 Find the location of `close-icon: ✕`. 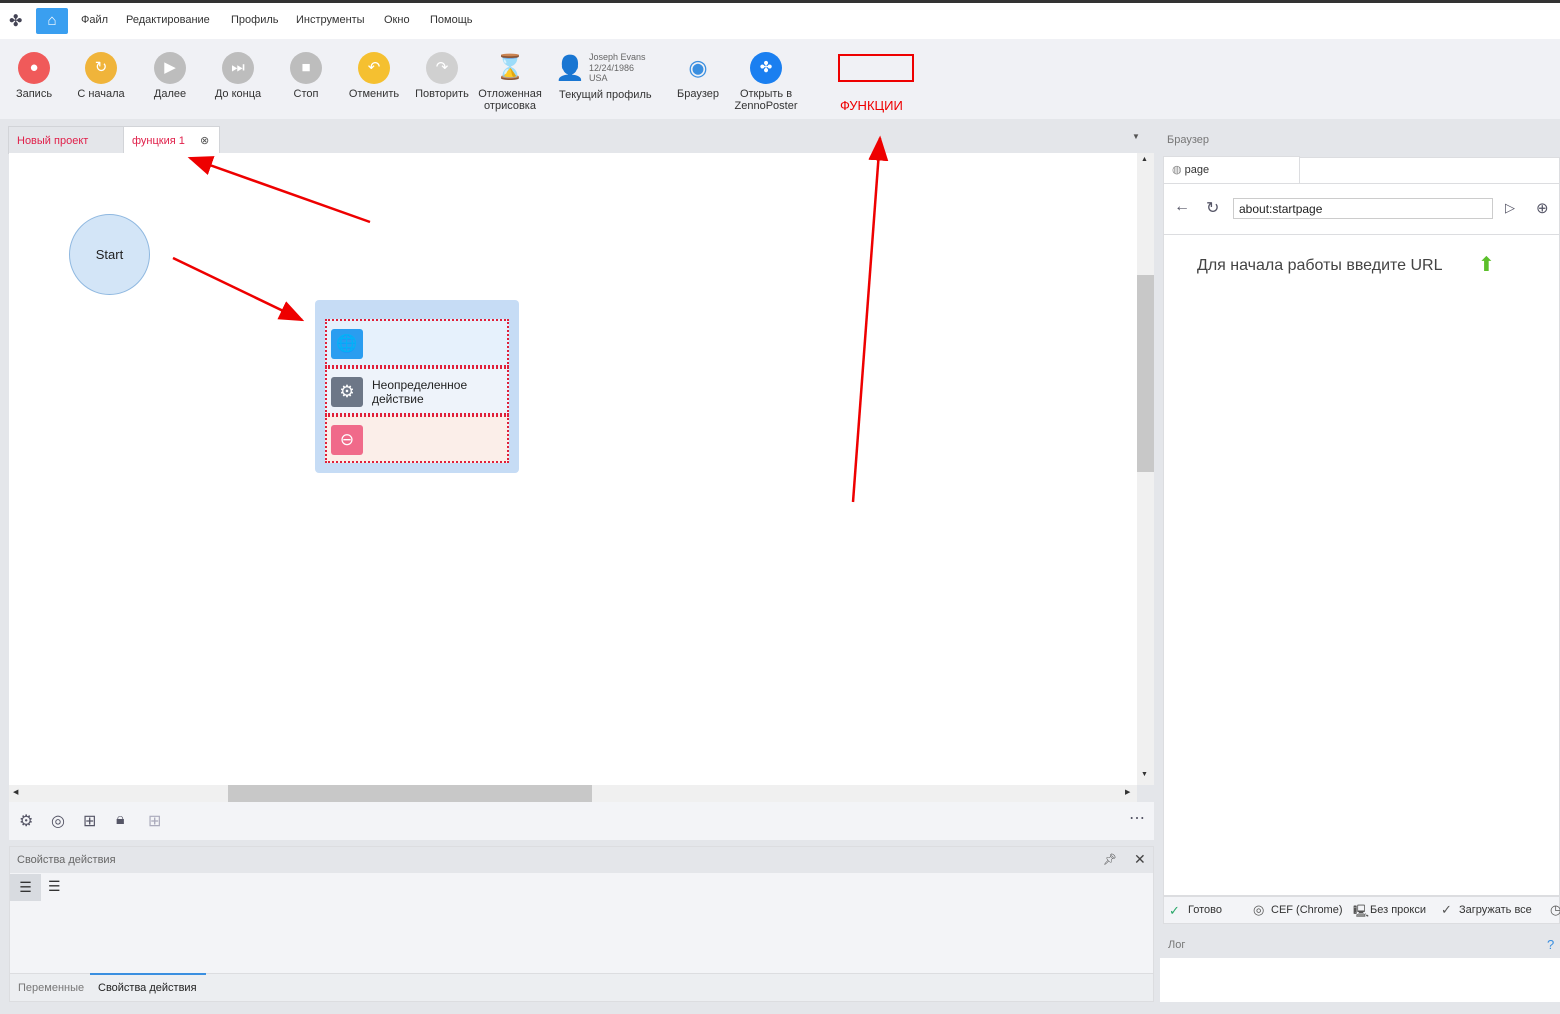

close-icon: ✕ is located at coordinates (1140, 859).